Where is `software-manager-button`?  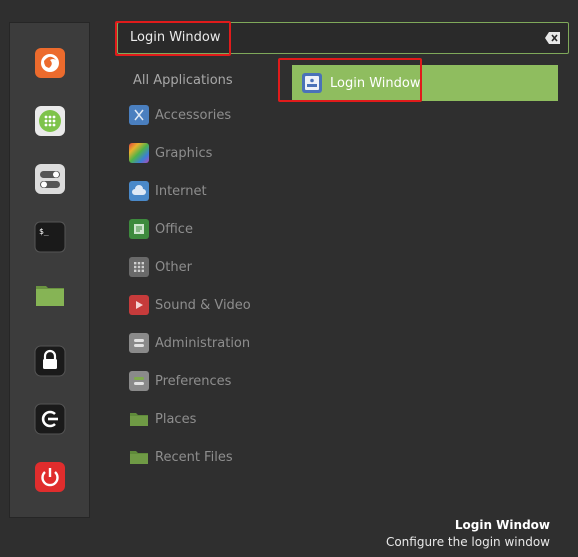
software-manager-button is located at coordinates (50, 121).